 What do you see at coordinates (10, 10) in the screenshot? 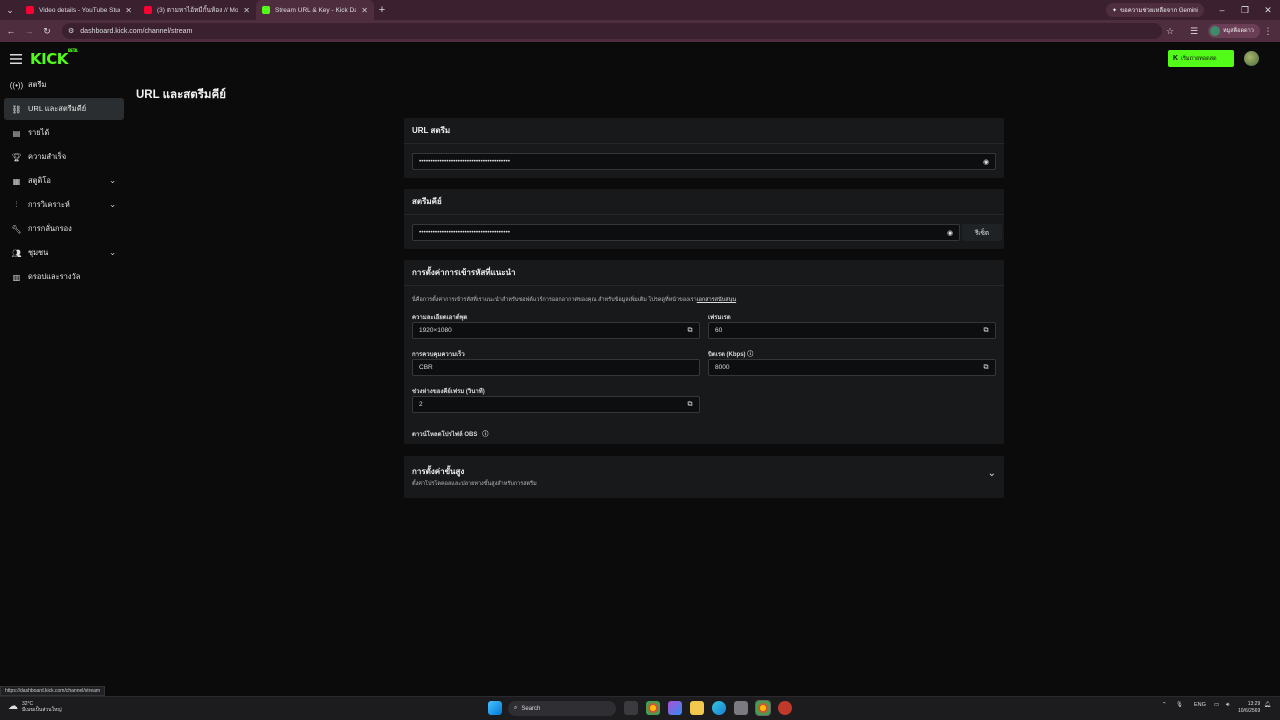
I see `tab-search-icon: ⌄` at bounding box center [10, 10].